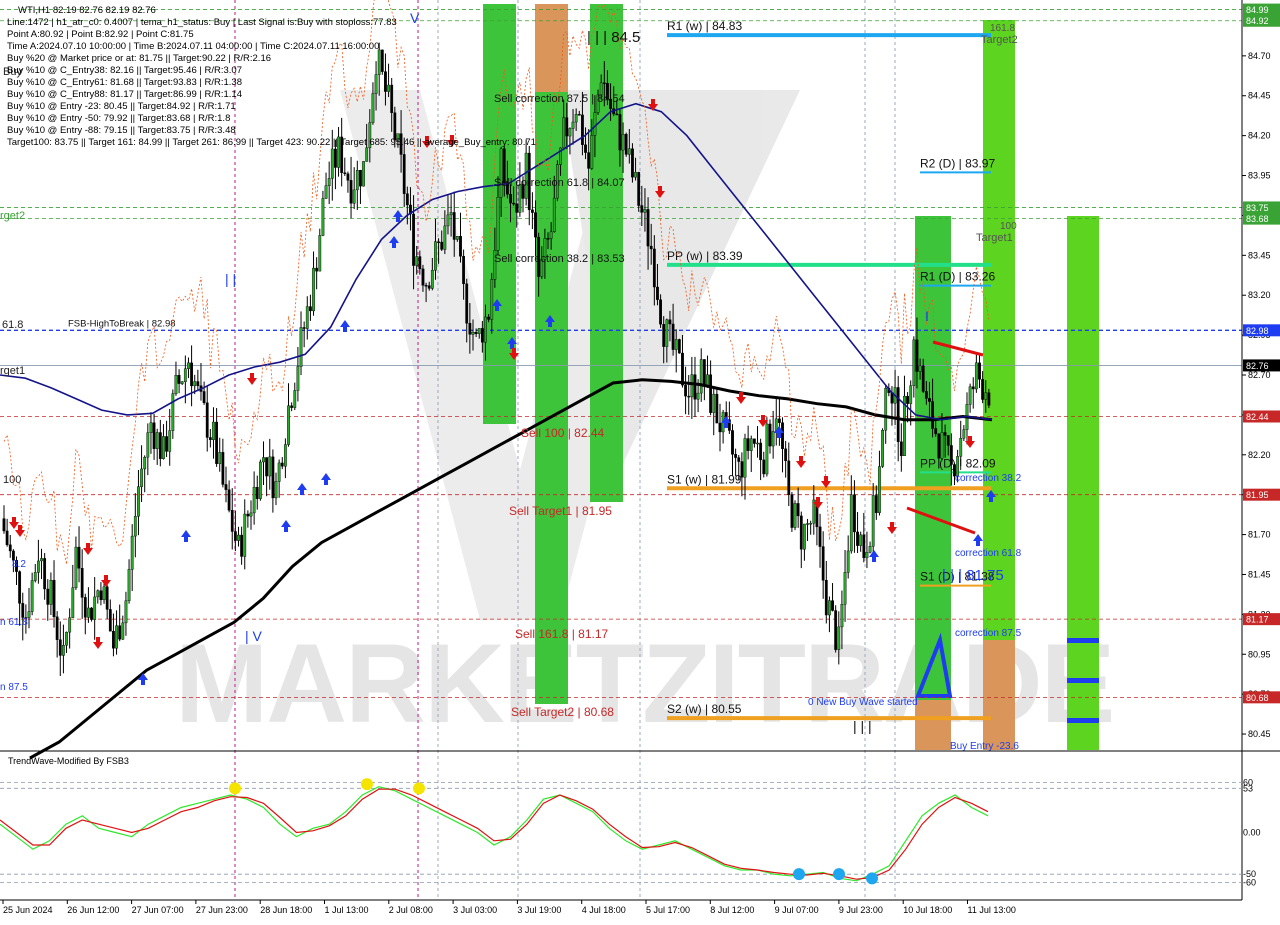 The image size is (1280, 925). I want to click on price-tick-label: 84.45, so click(1259, 96).